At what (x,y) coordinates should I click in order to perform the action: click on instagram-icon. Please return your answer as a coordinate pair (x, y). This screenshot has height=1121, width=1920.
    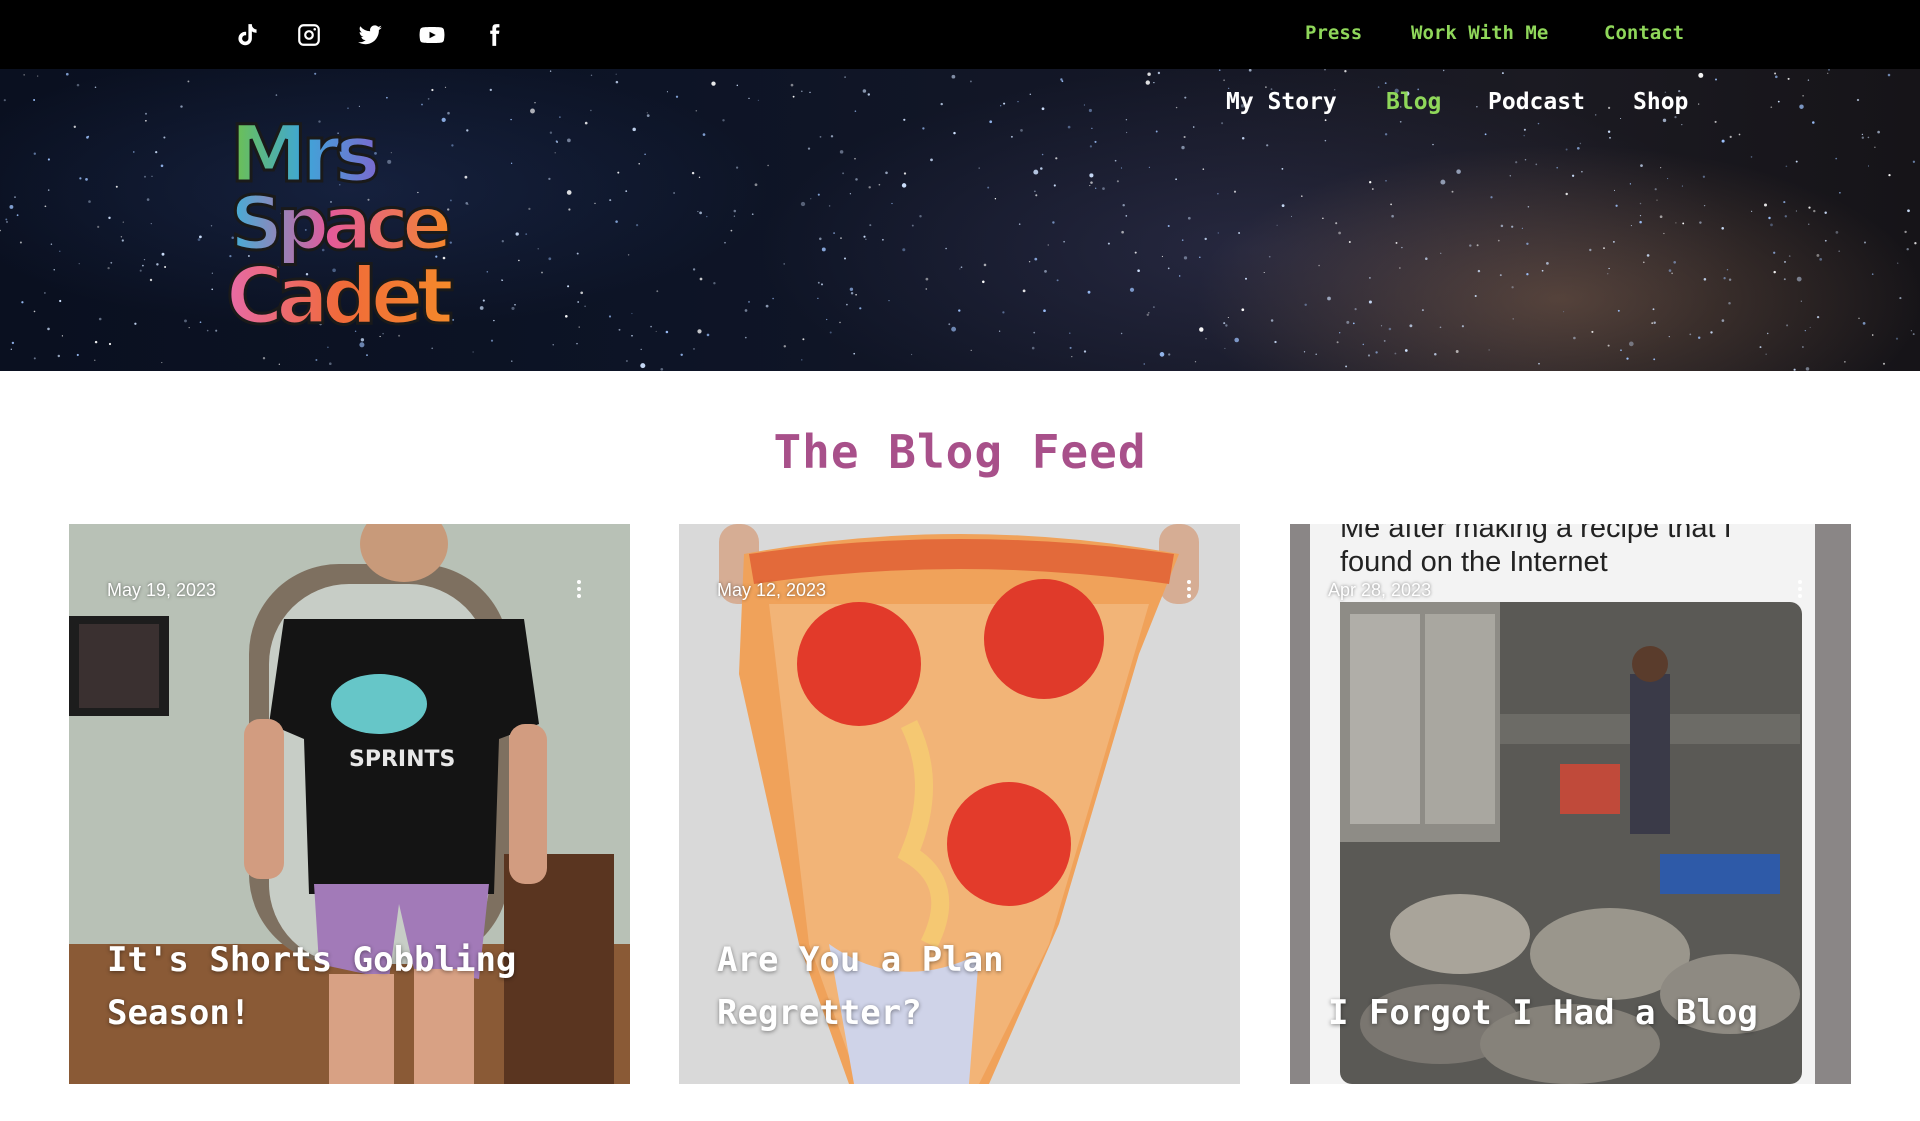
    Looking at the image, I should click on (309, 34).